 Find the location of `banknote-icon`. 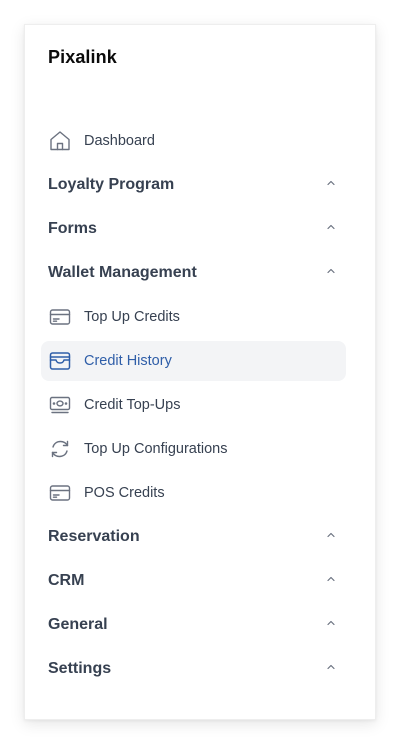

banknote-icon is located at coordinates (60, 405).